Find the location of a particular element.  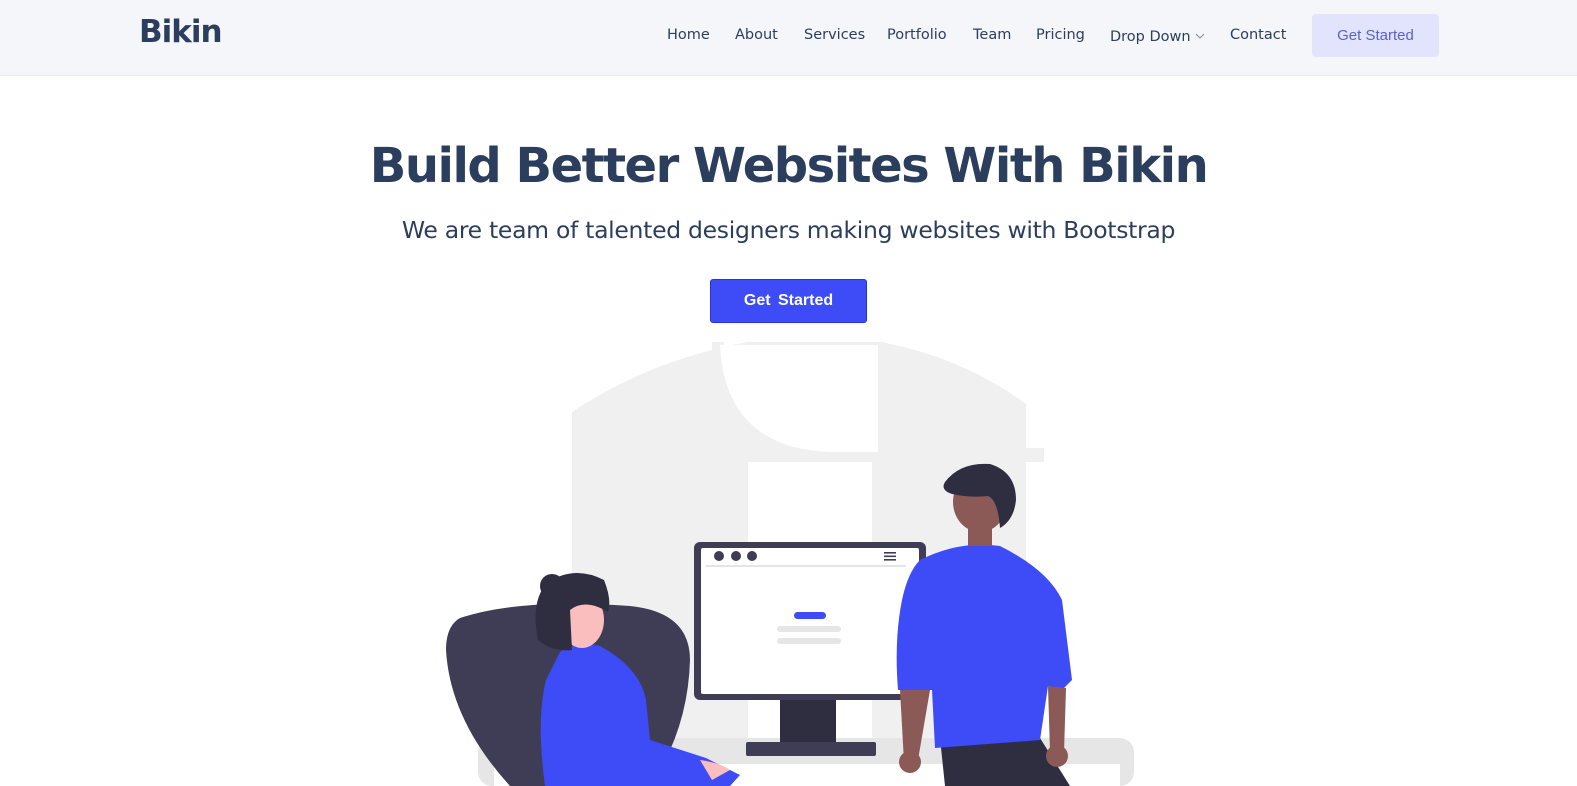

nav-contact: Contact is located at coordinates (1258, 35).